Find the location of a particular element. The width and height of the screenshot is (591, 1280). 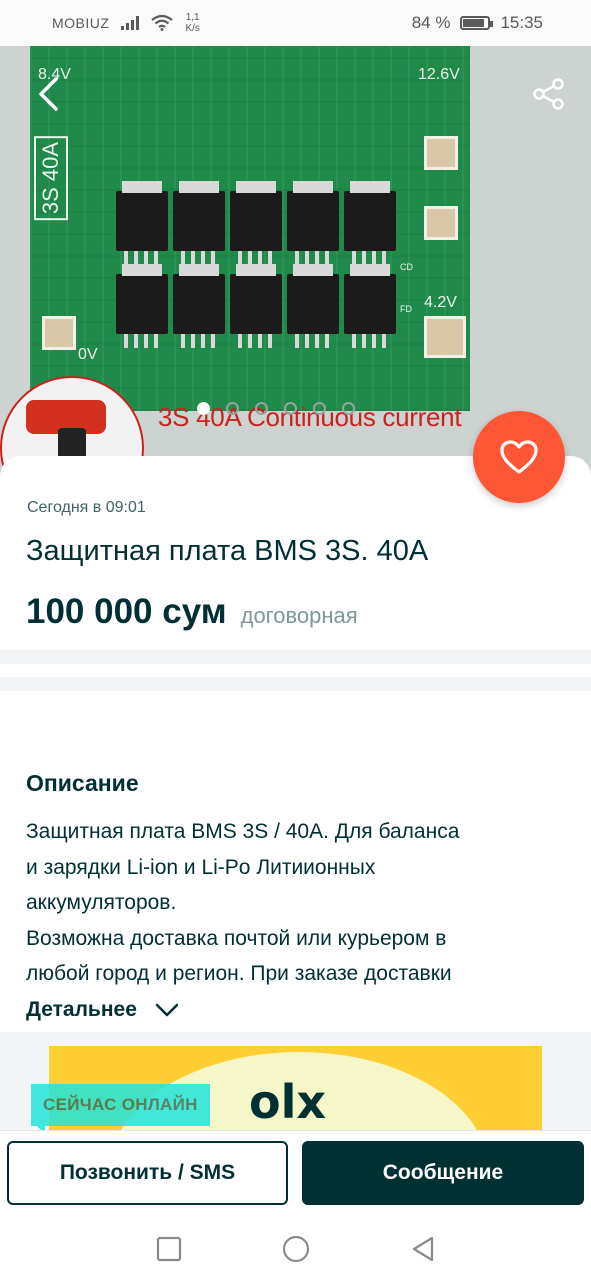

speed-value: 1,1 is located at coordinates (192, 17).